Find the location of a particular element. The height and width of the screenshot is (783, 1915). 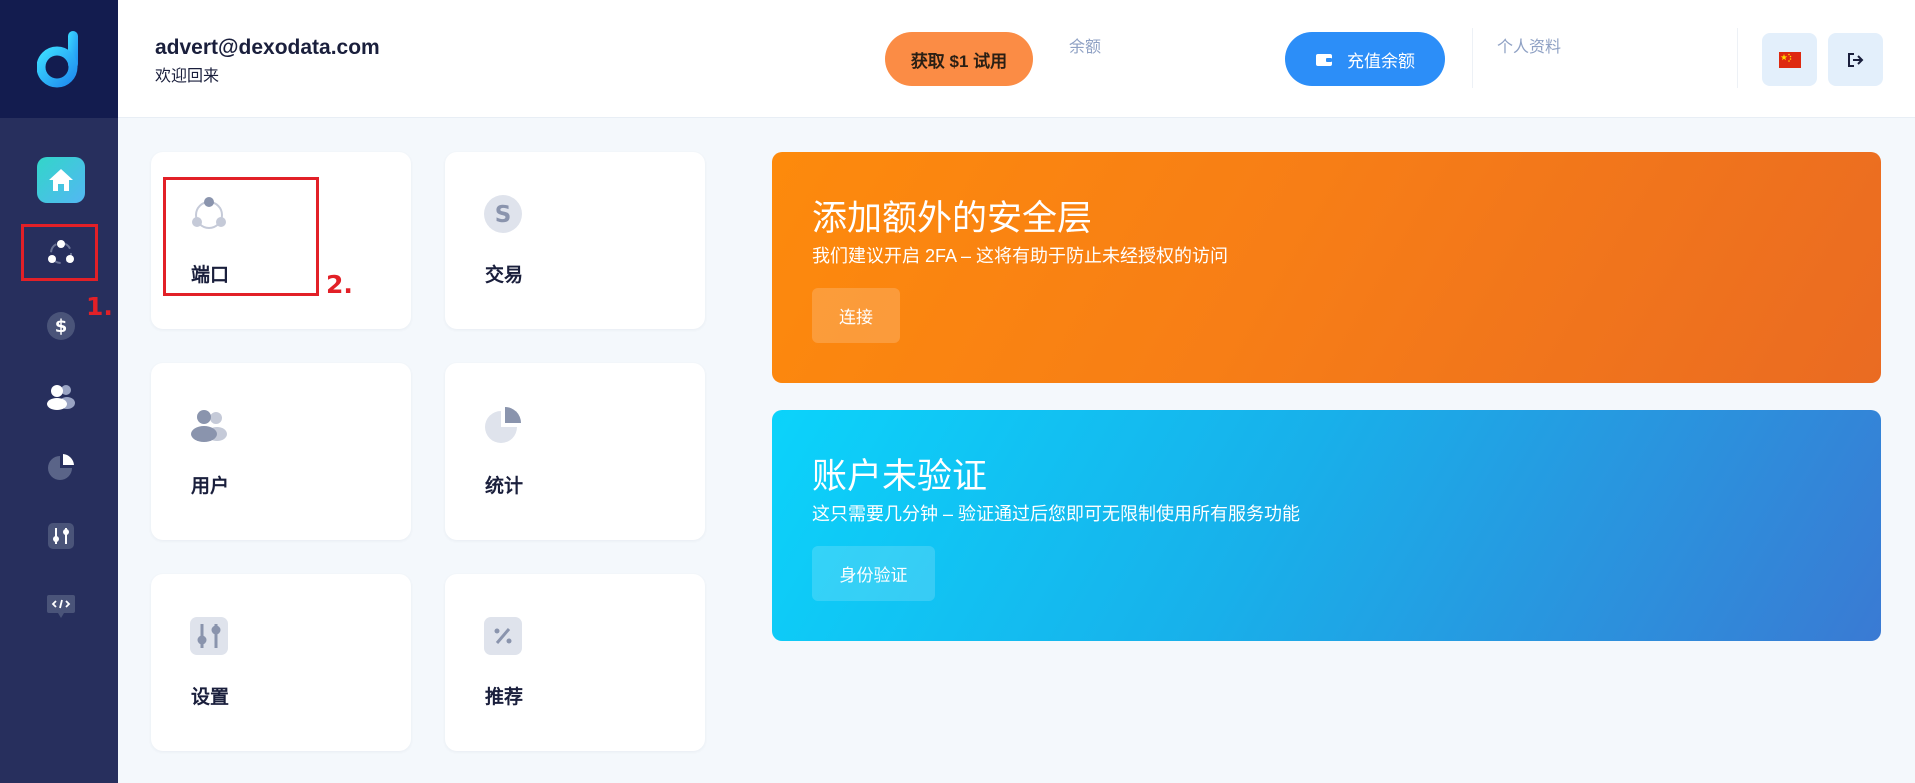

banner-subtitle: 这只需要几分钟 – 验证通过后您即可无限制使用所有服务功能 is located at coordinates (1056, 514).